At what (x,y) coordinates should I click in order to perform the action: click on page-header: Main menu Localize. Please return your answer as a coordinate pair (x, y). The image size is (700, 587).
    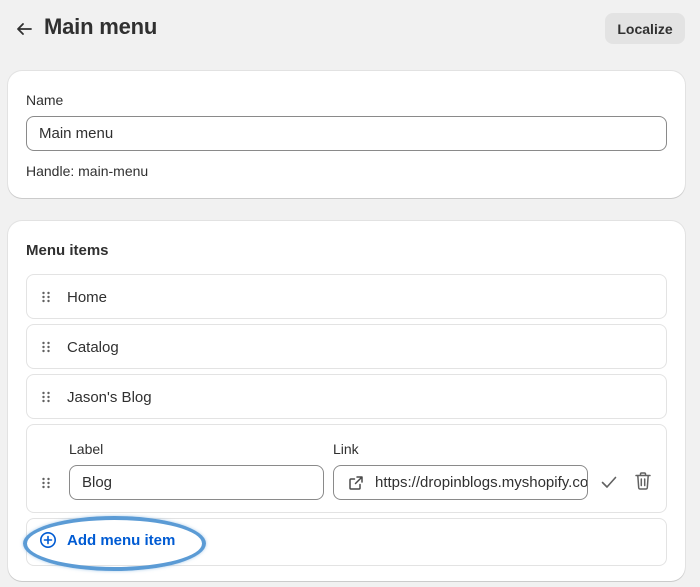
    Looking at the image, I should click on (350, 29).